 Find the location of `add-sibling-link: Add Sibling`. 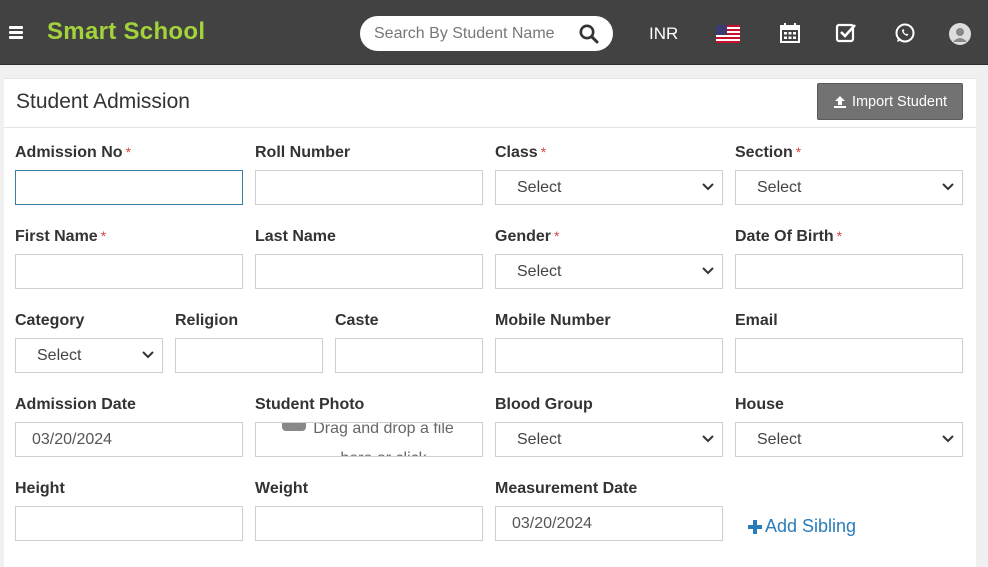

add-sibling-link: Add Sibling is located at coordinates (802, 526).